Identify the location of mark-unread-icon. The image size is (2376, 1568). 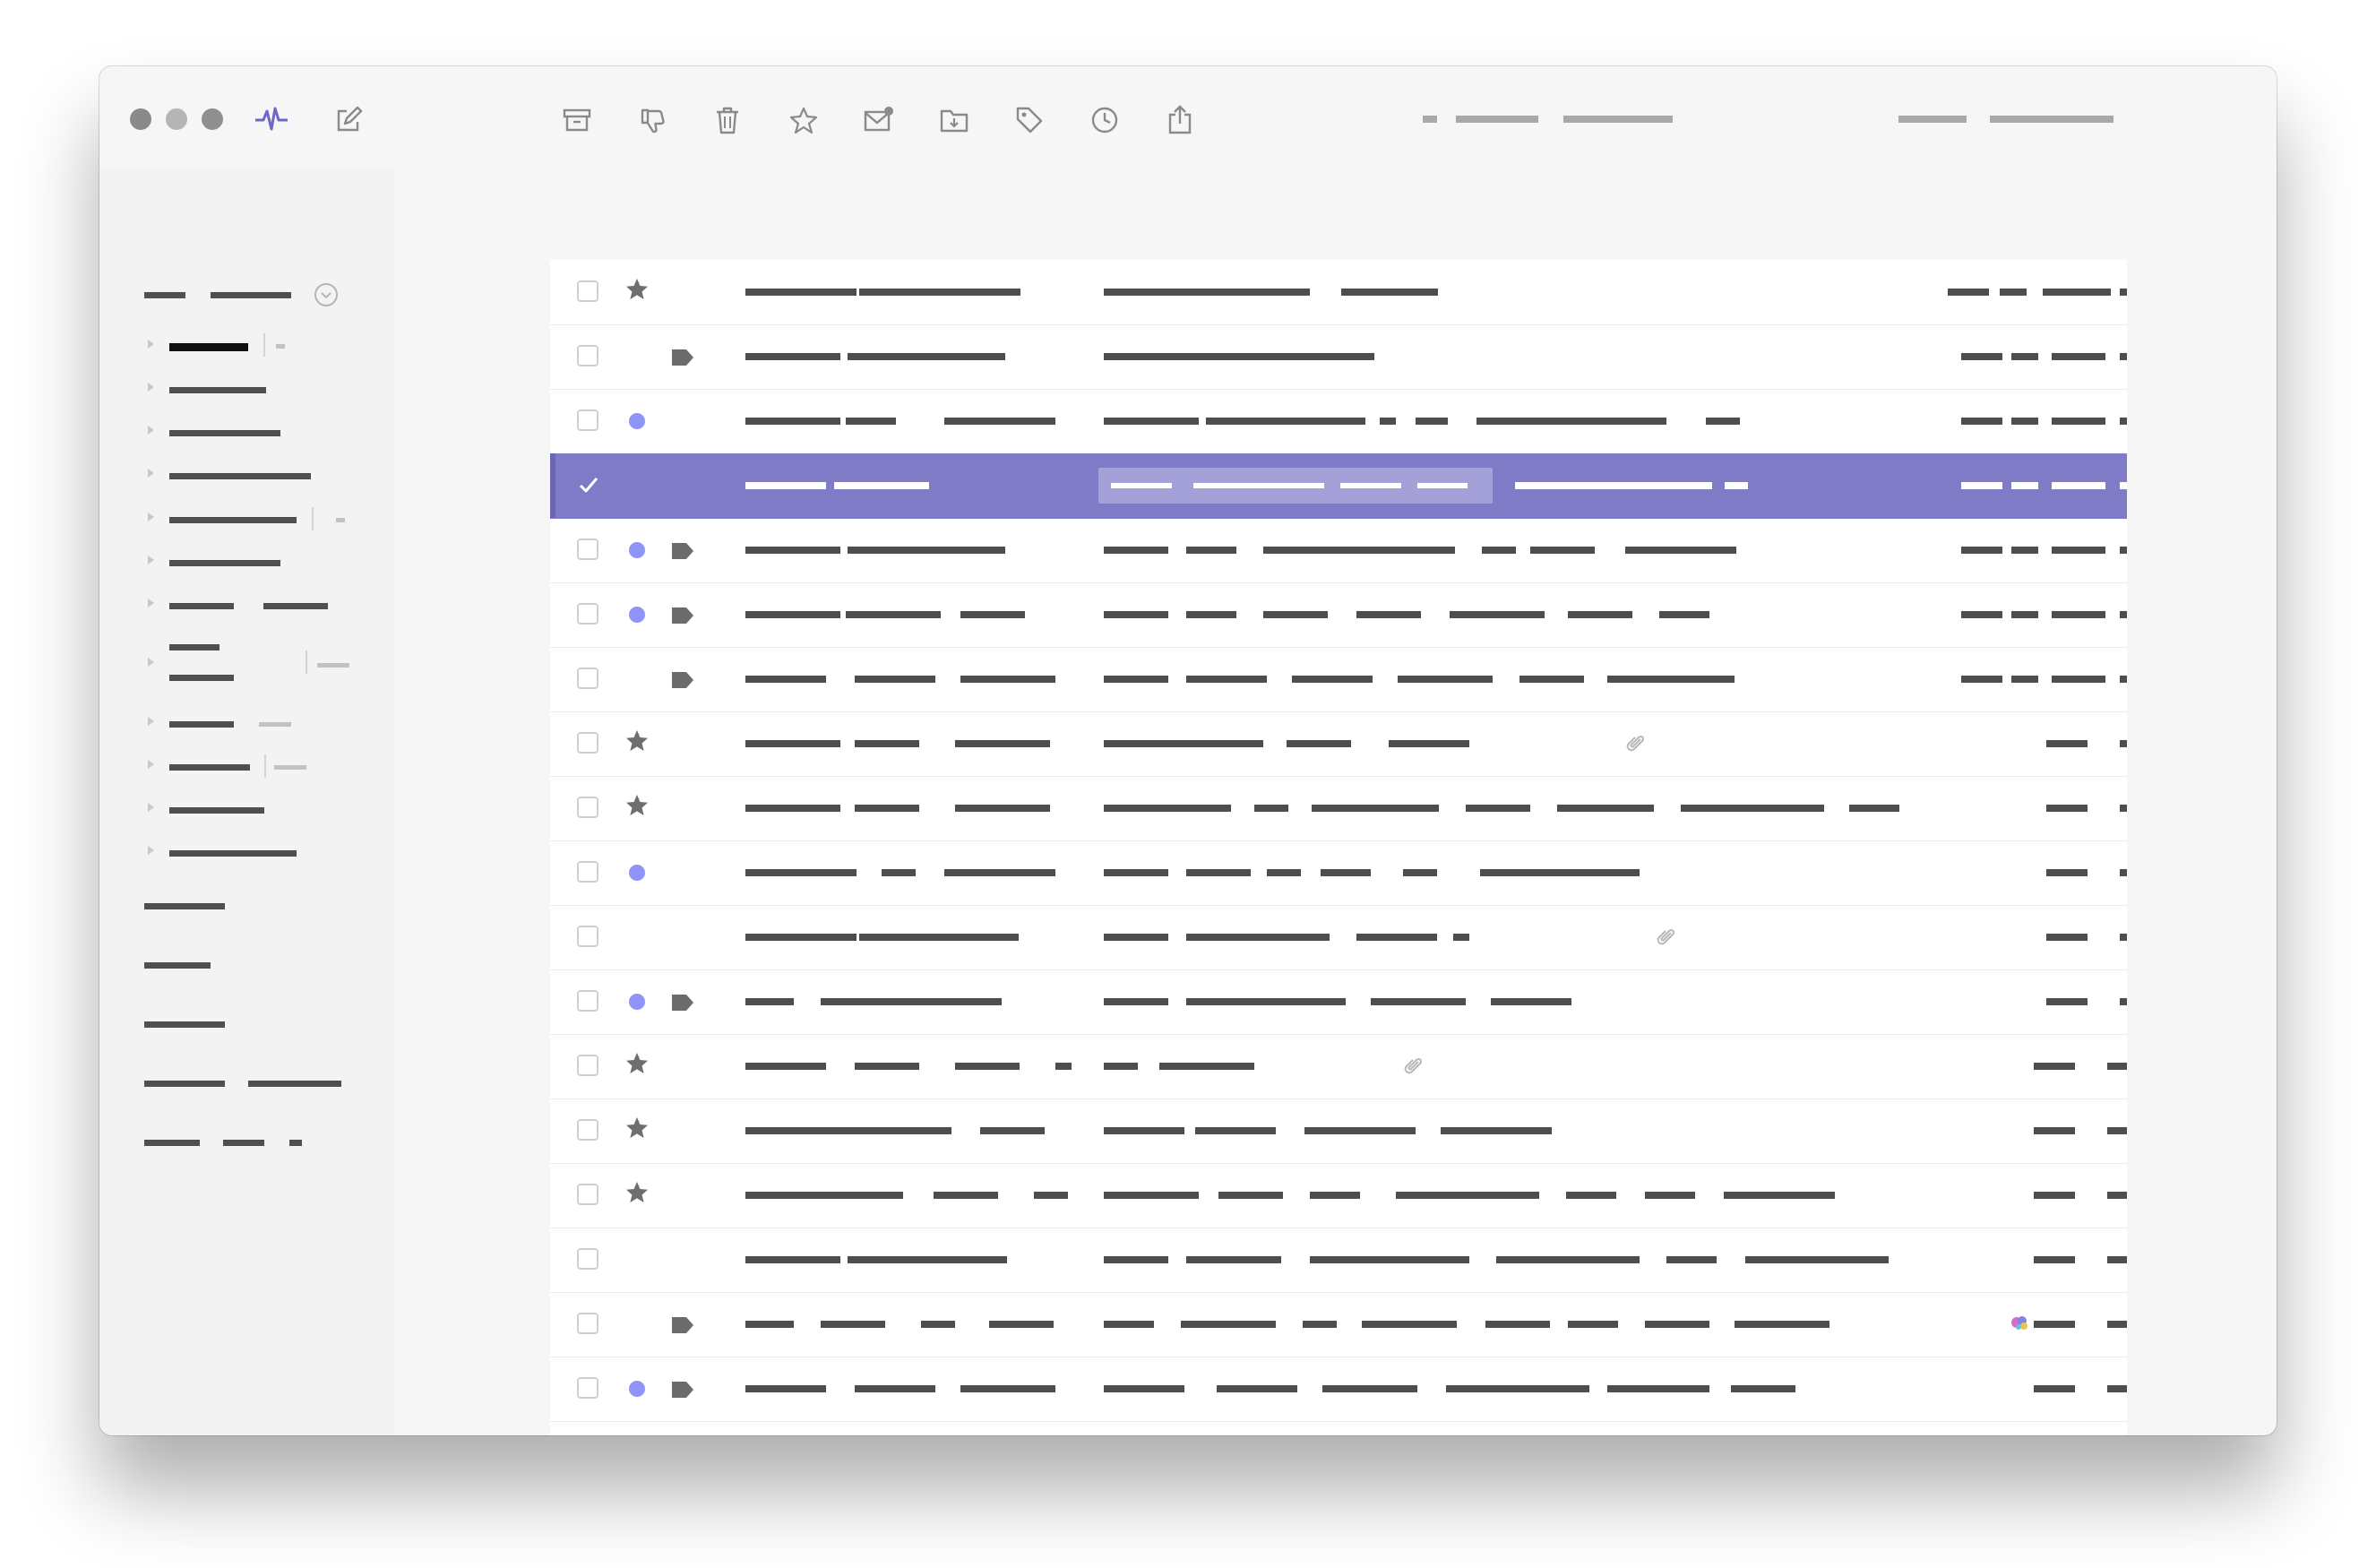
(879, 120).